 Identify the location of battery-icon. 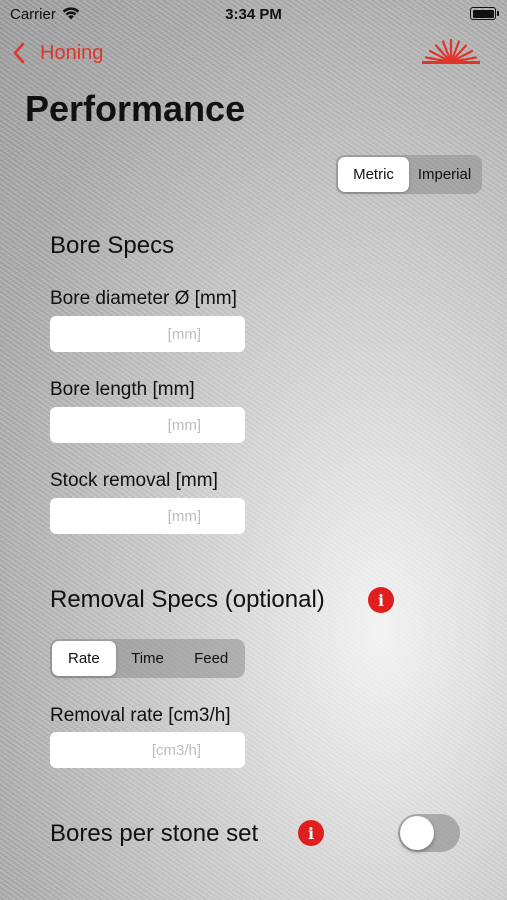
(484, 13).